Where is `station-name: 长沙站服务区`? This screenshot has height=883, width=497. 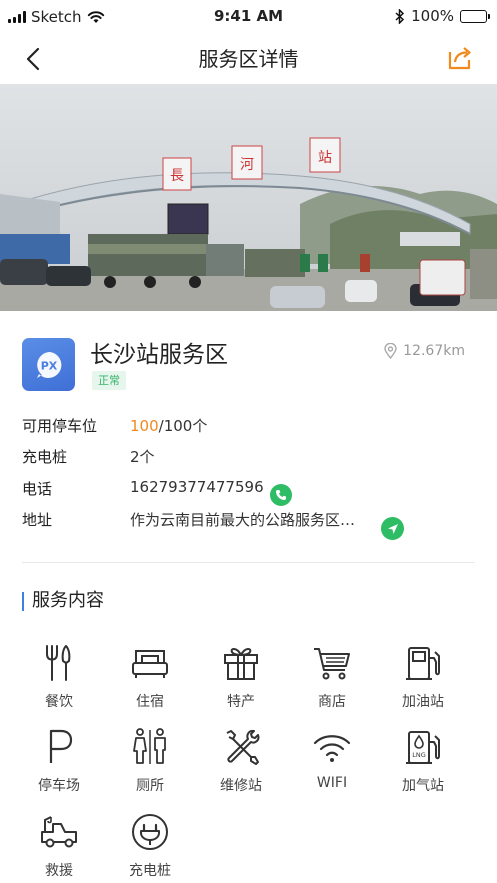 station-name: 长沙站服务区 is located at coordinates (159, 355).